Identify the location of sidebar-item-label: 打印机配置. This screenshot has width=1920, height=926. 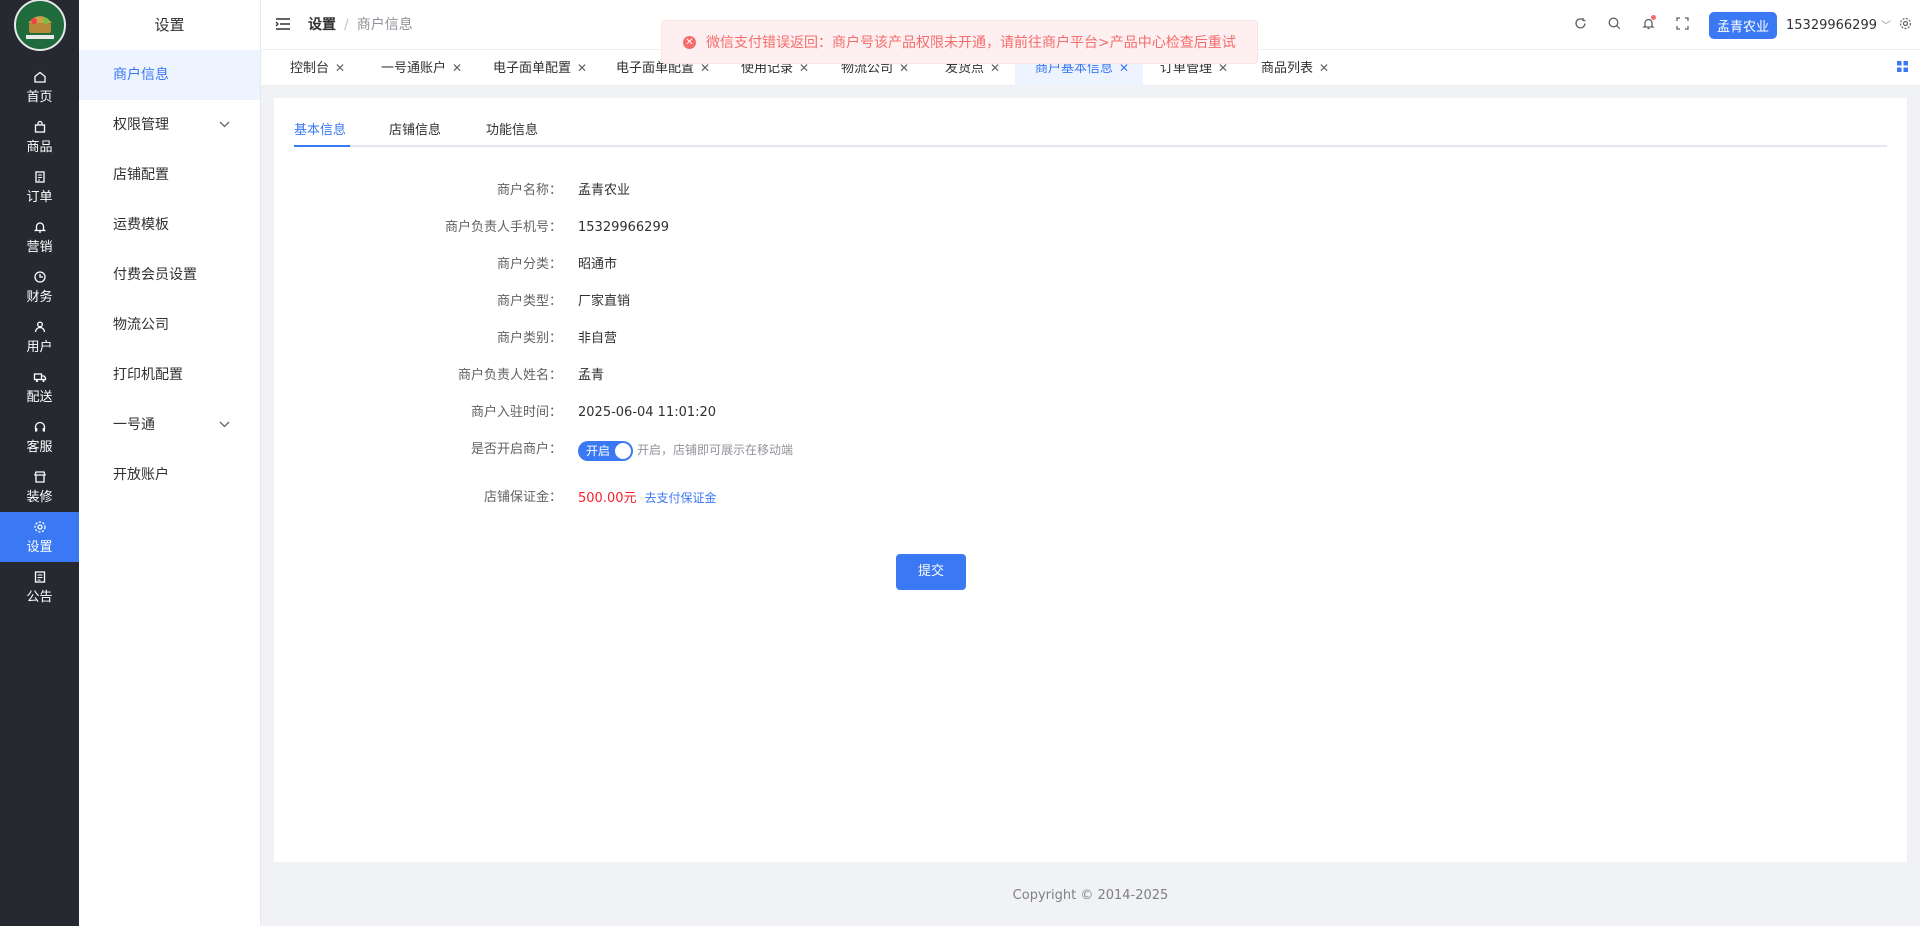
(148, 375).